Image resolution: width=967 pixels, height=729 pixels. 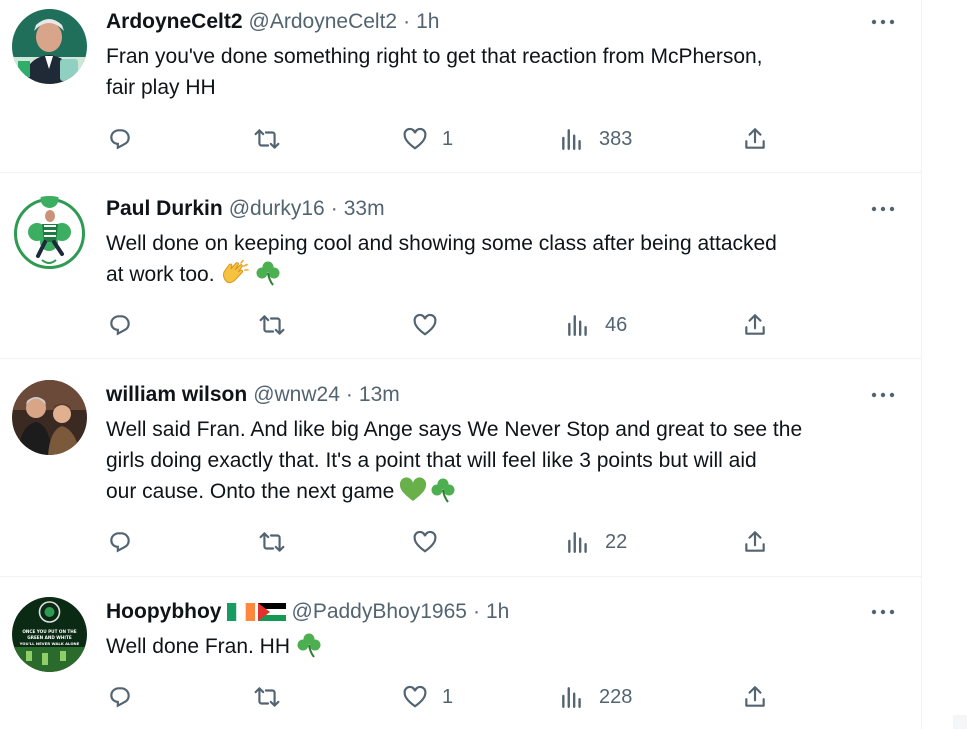 I want to click on tweet-text-fragment: our cause. Onto the next game, so click(x=250, y=491).